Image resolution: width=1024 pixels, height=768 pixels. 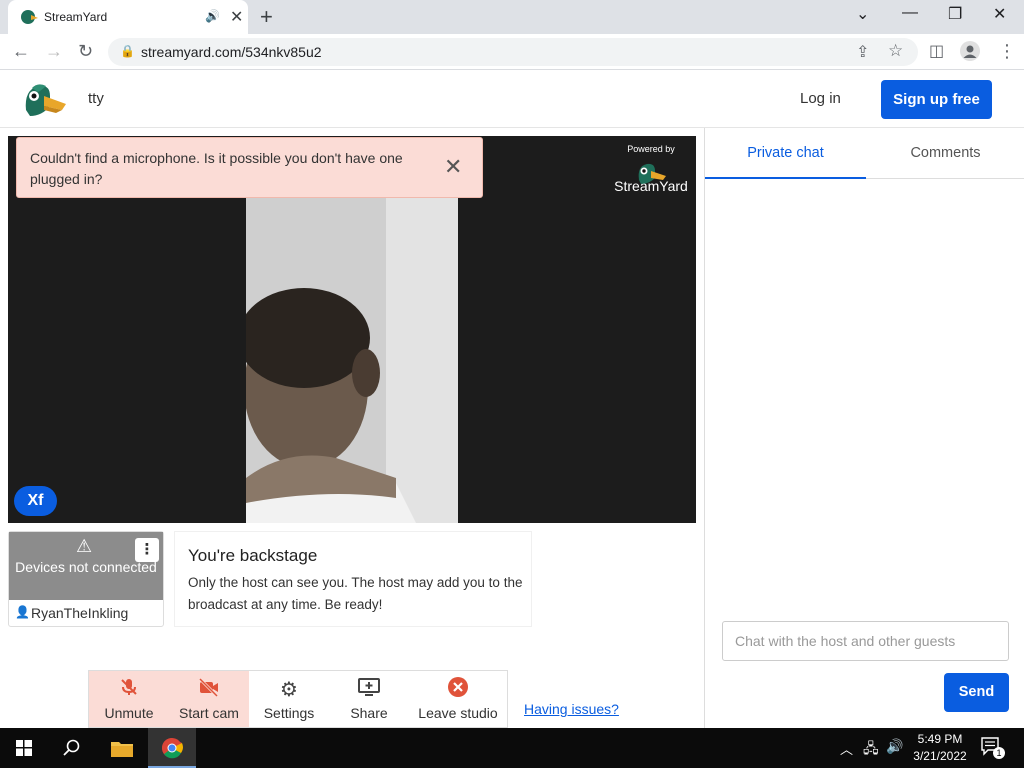 What do you see at coordinates (940, 739) in the screenshot?
I see `clock-time: 5:49 PM` at bounding box center [940, 739].